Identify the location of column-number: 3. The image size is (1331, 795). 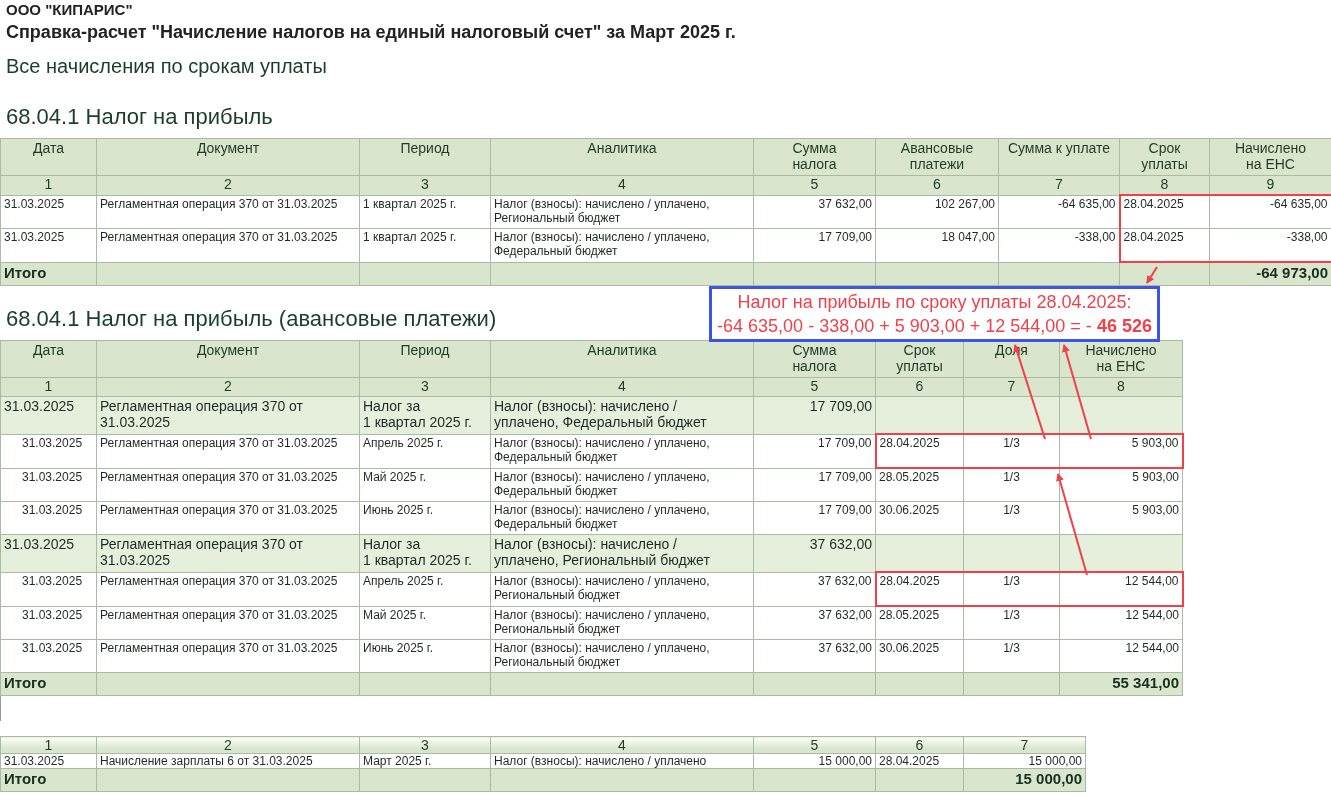
(425, 745).